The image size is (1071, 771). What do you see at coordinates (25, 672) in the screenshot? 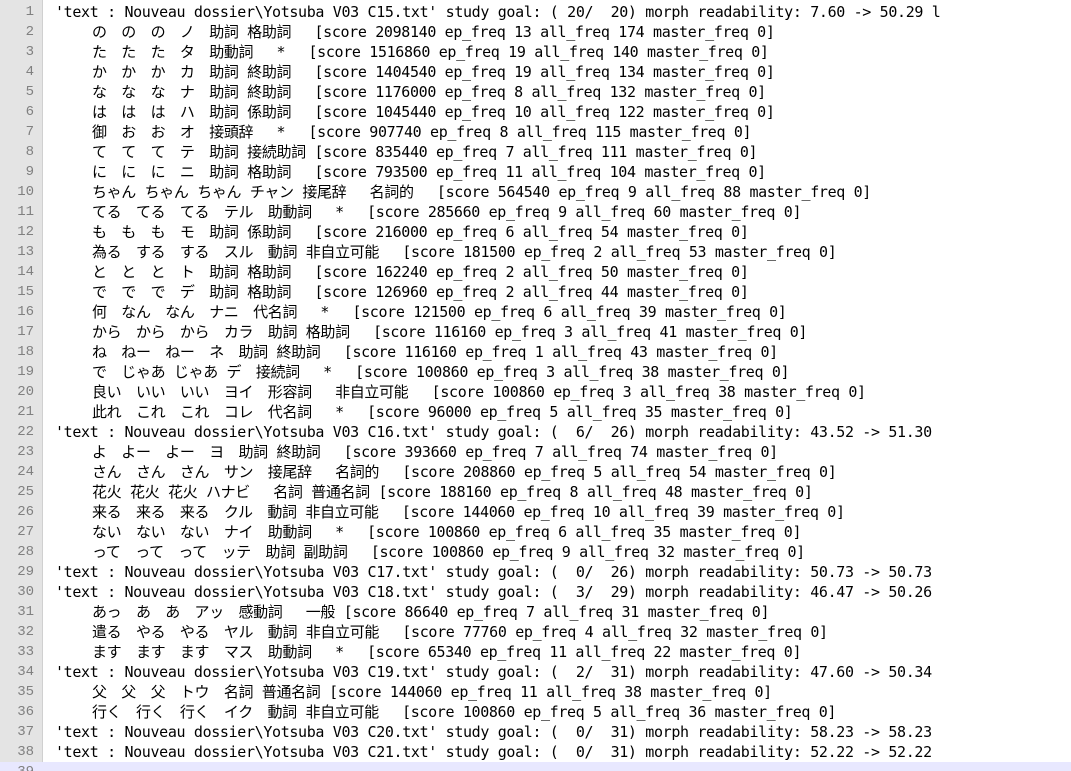
I see `line-number: 34` at bounding box center [25, 672].